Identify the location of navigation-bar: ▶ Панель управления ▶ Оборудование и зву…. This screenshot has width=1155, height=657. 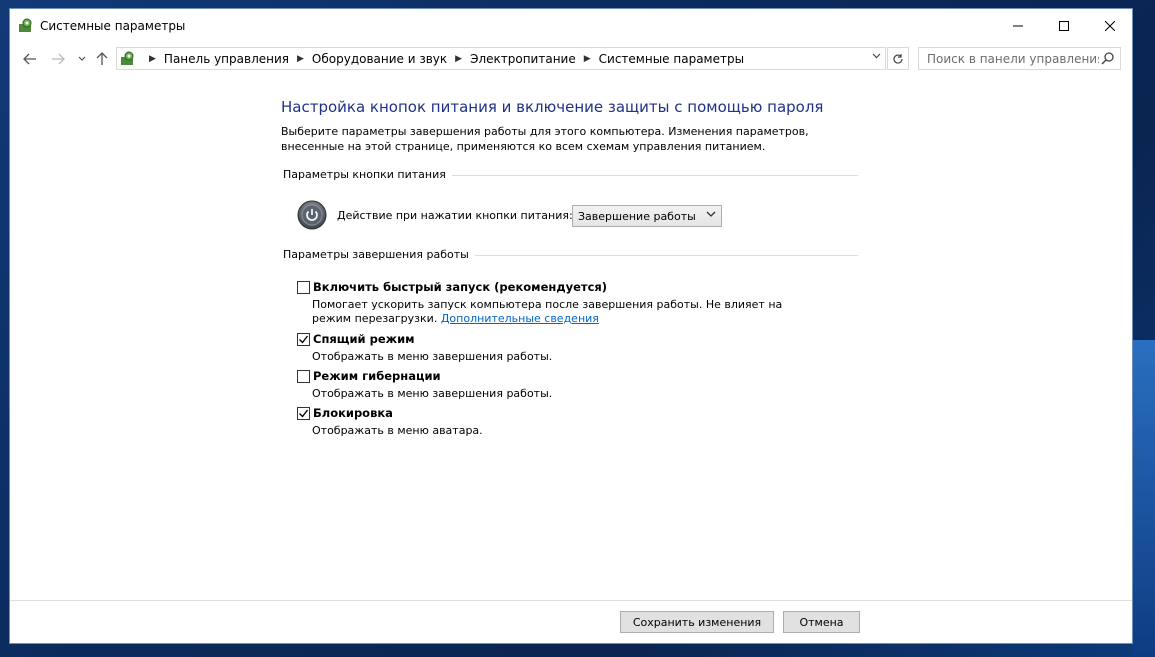
(571, 59).